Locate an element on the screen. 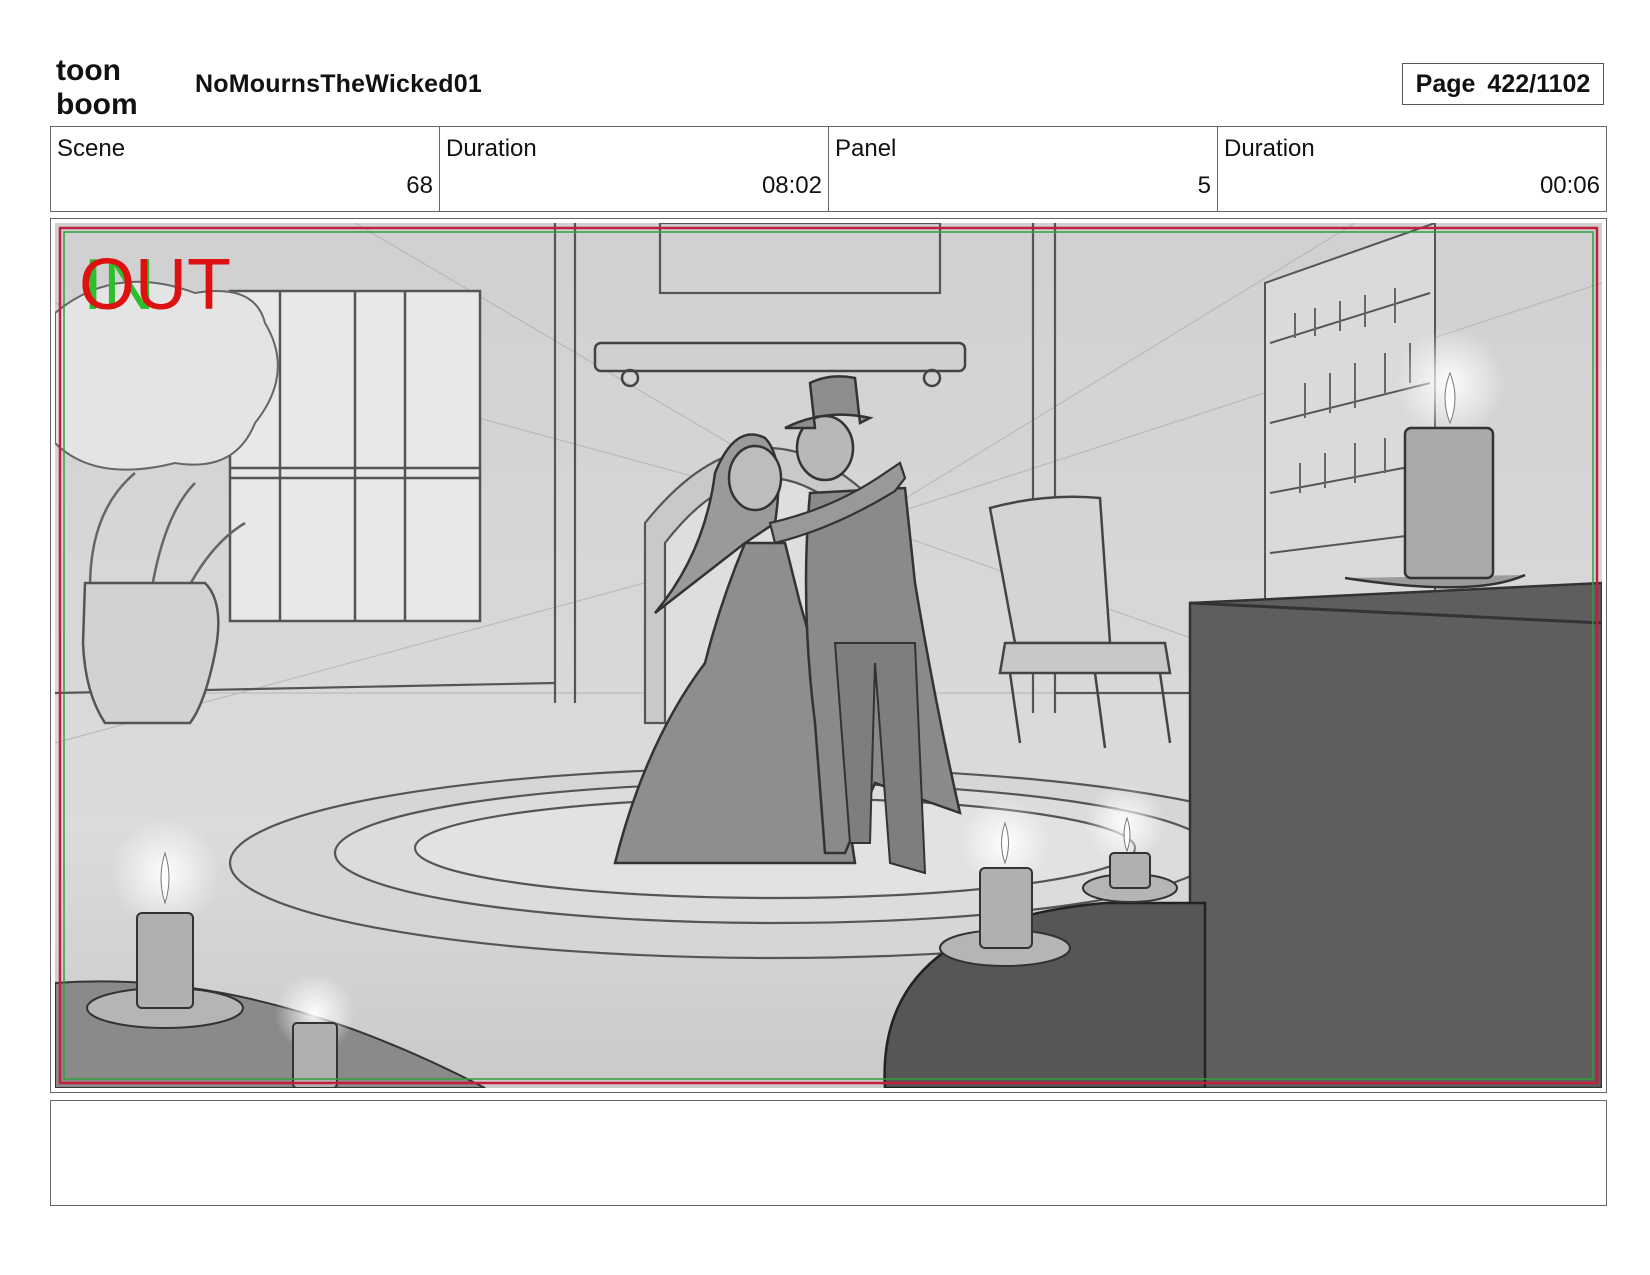 This screenshot has width=1650, height=1275. logo-text-top: toon is located at coordinates (88, 70).